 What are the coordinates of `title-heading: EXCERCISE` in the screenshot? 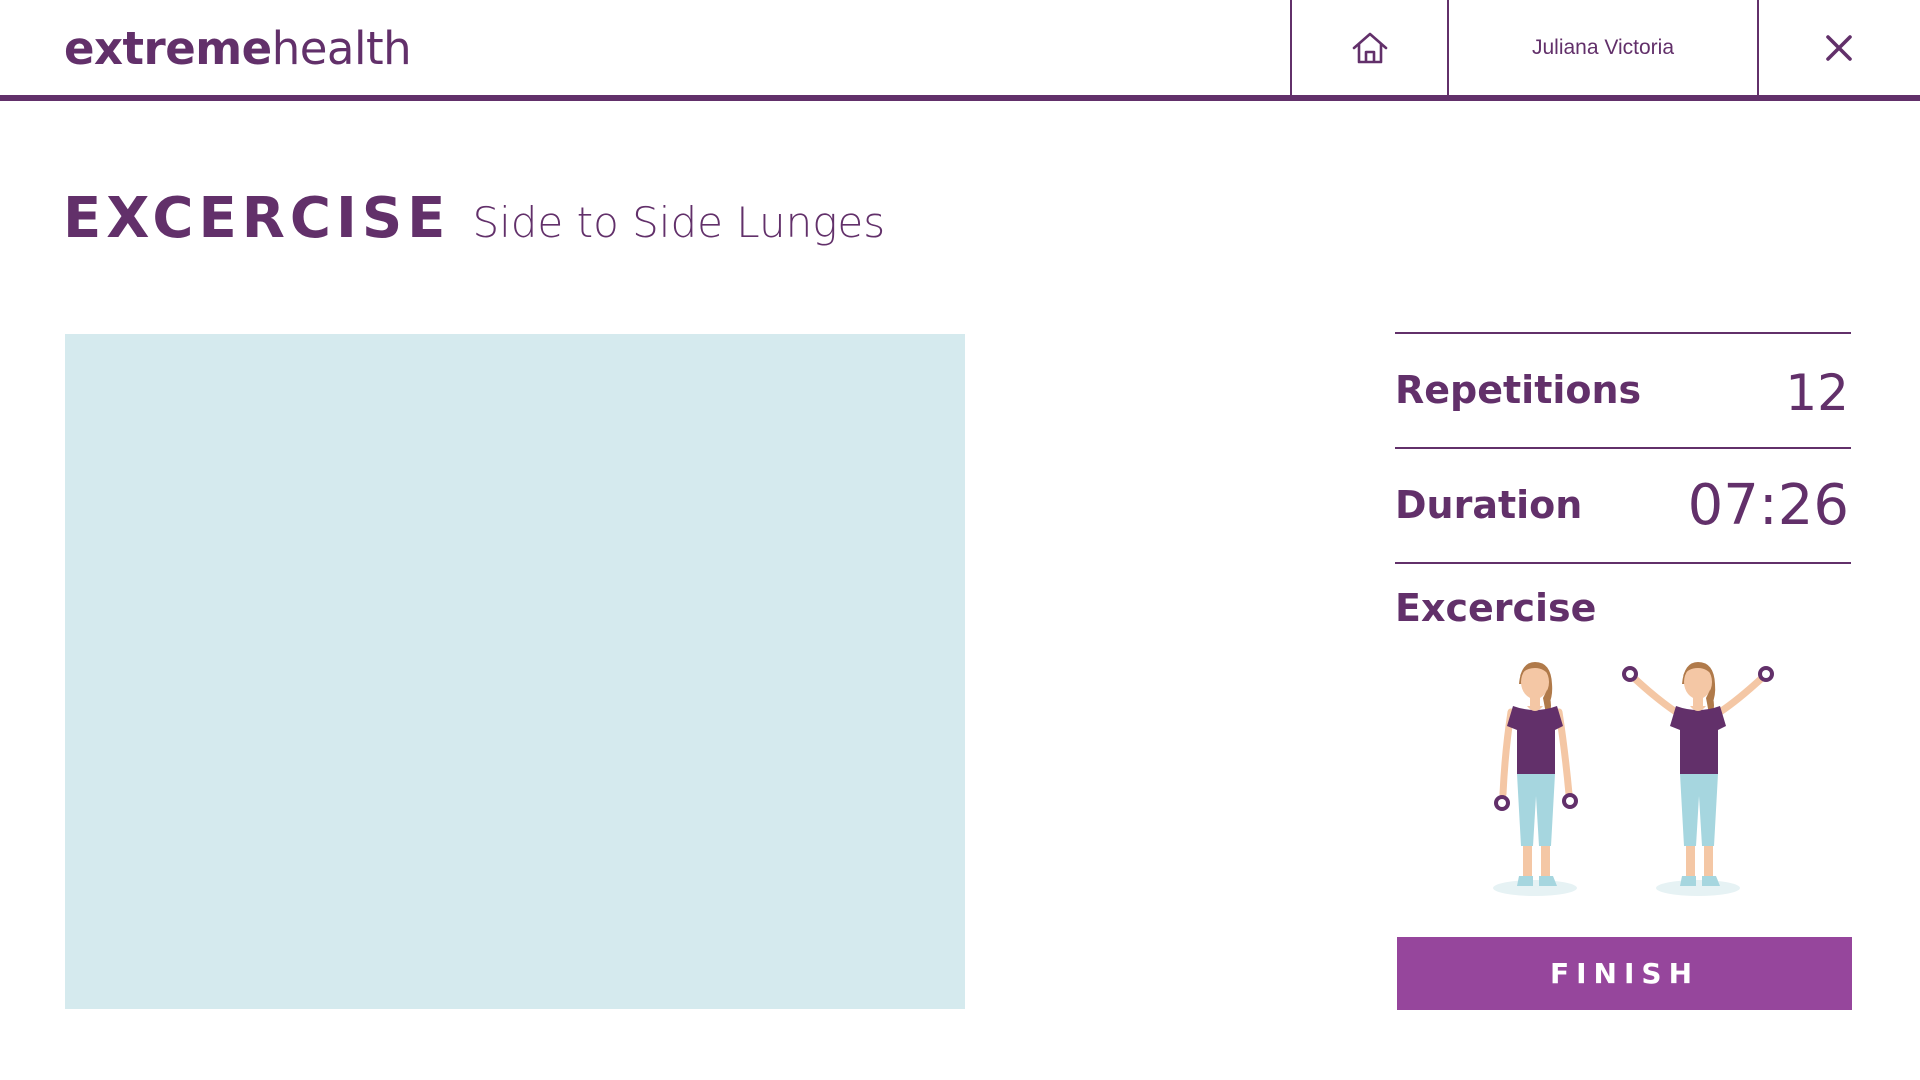 It's located at (257, 218).